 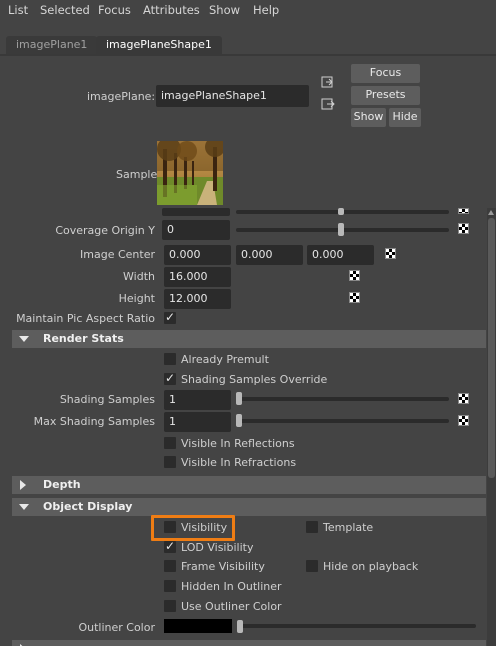 I want to click on outliner-color-label: Outliner Color, so click(x=116, y=627).